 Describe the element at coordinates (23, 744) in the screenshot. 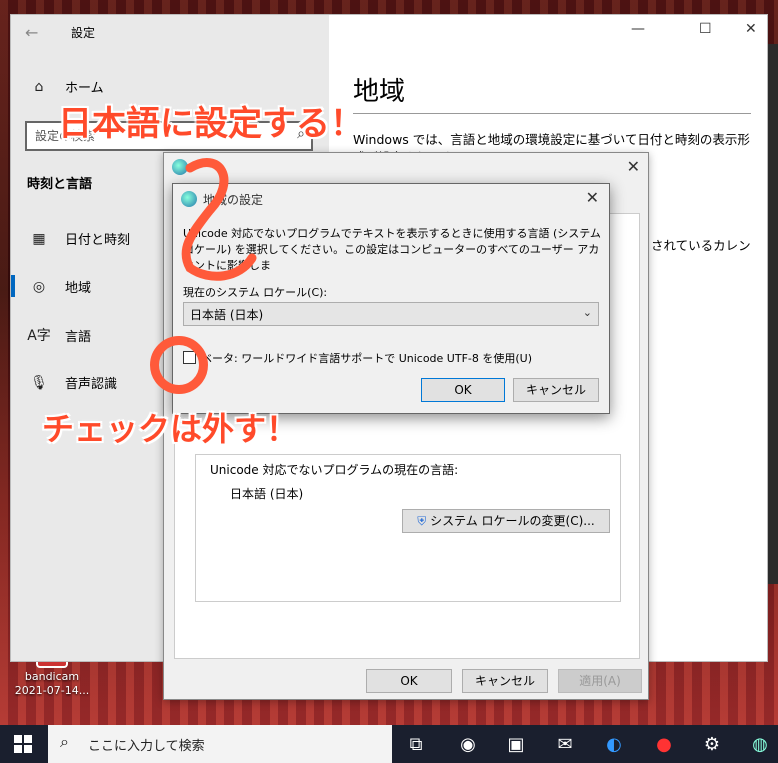

I see `windows-start-icon` at that location.